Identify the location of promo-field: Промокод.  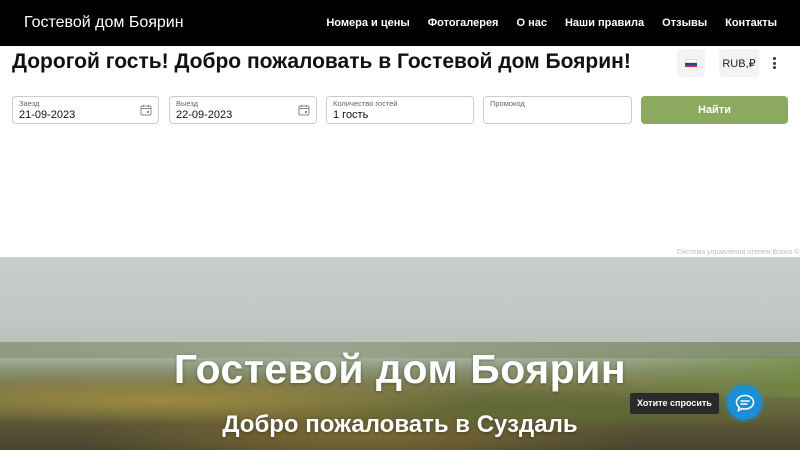
(557, 110).